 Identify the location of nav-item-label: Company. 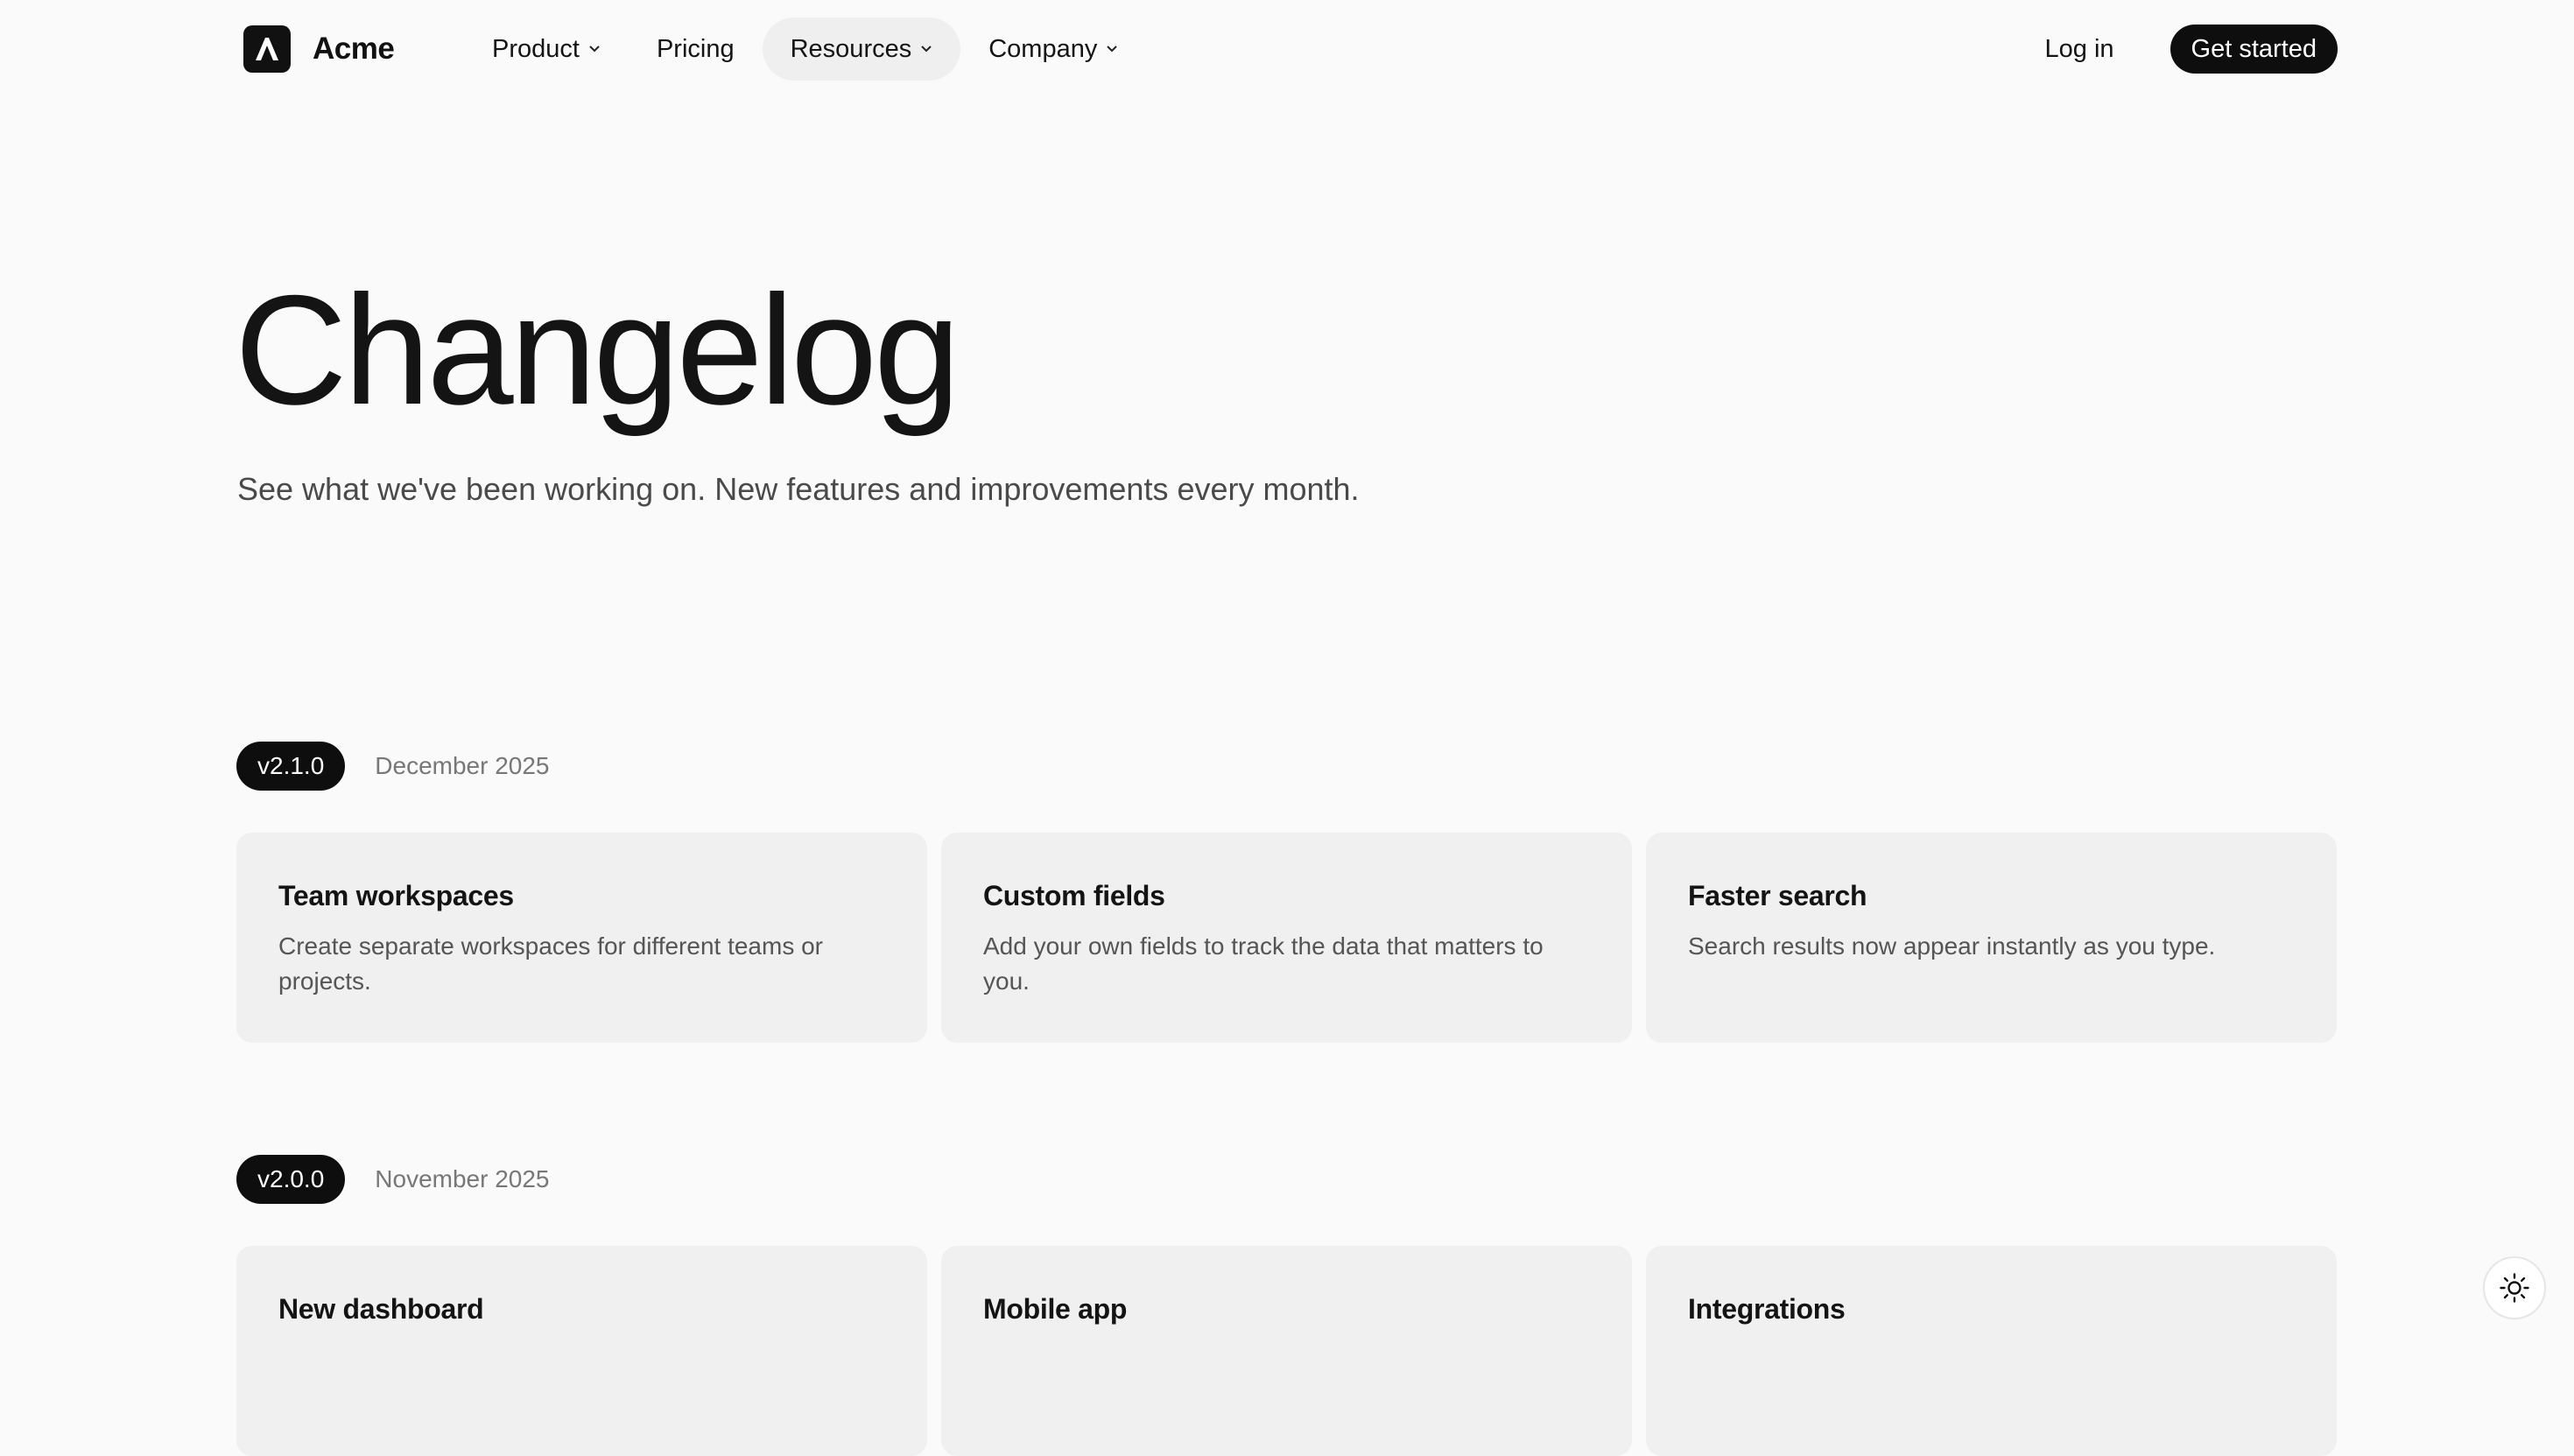
(1043, 48).